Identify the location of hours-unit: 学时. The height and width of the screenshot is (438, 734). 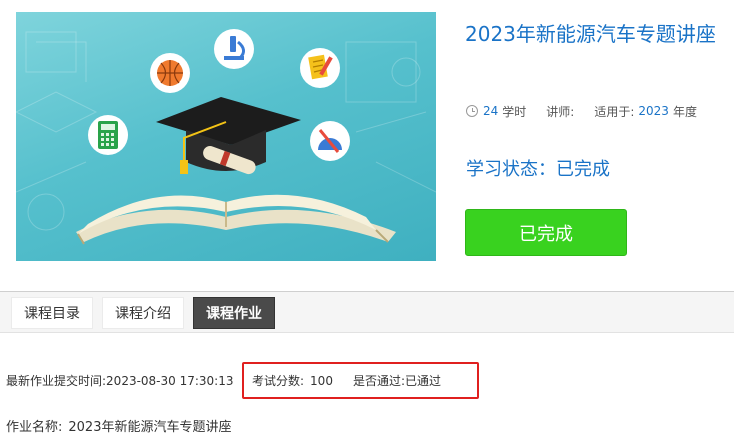
(514, 111).